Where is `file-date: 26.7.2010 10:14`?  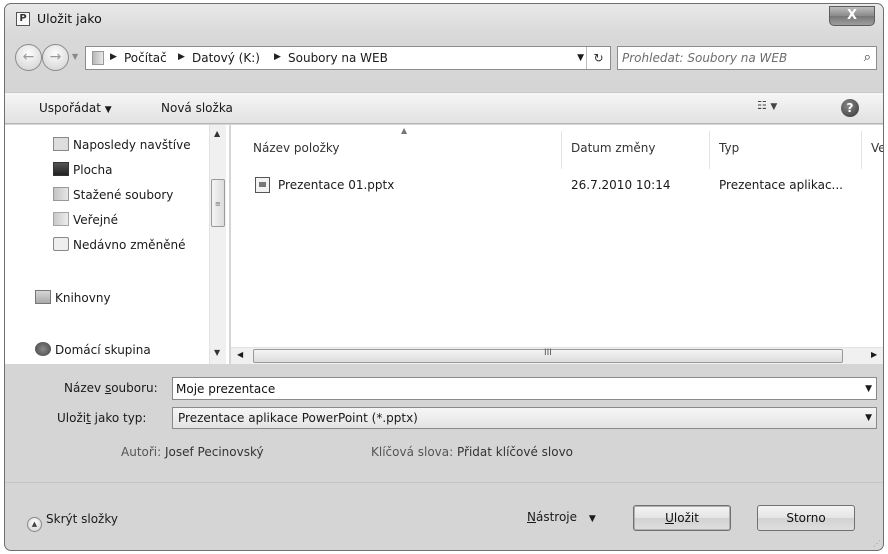
file-date: 26.7.2010 10:14 is located at coordinates (621, 185).